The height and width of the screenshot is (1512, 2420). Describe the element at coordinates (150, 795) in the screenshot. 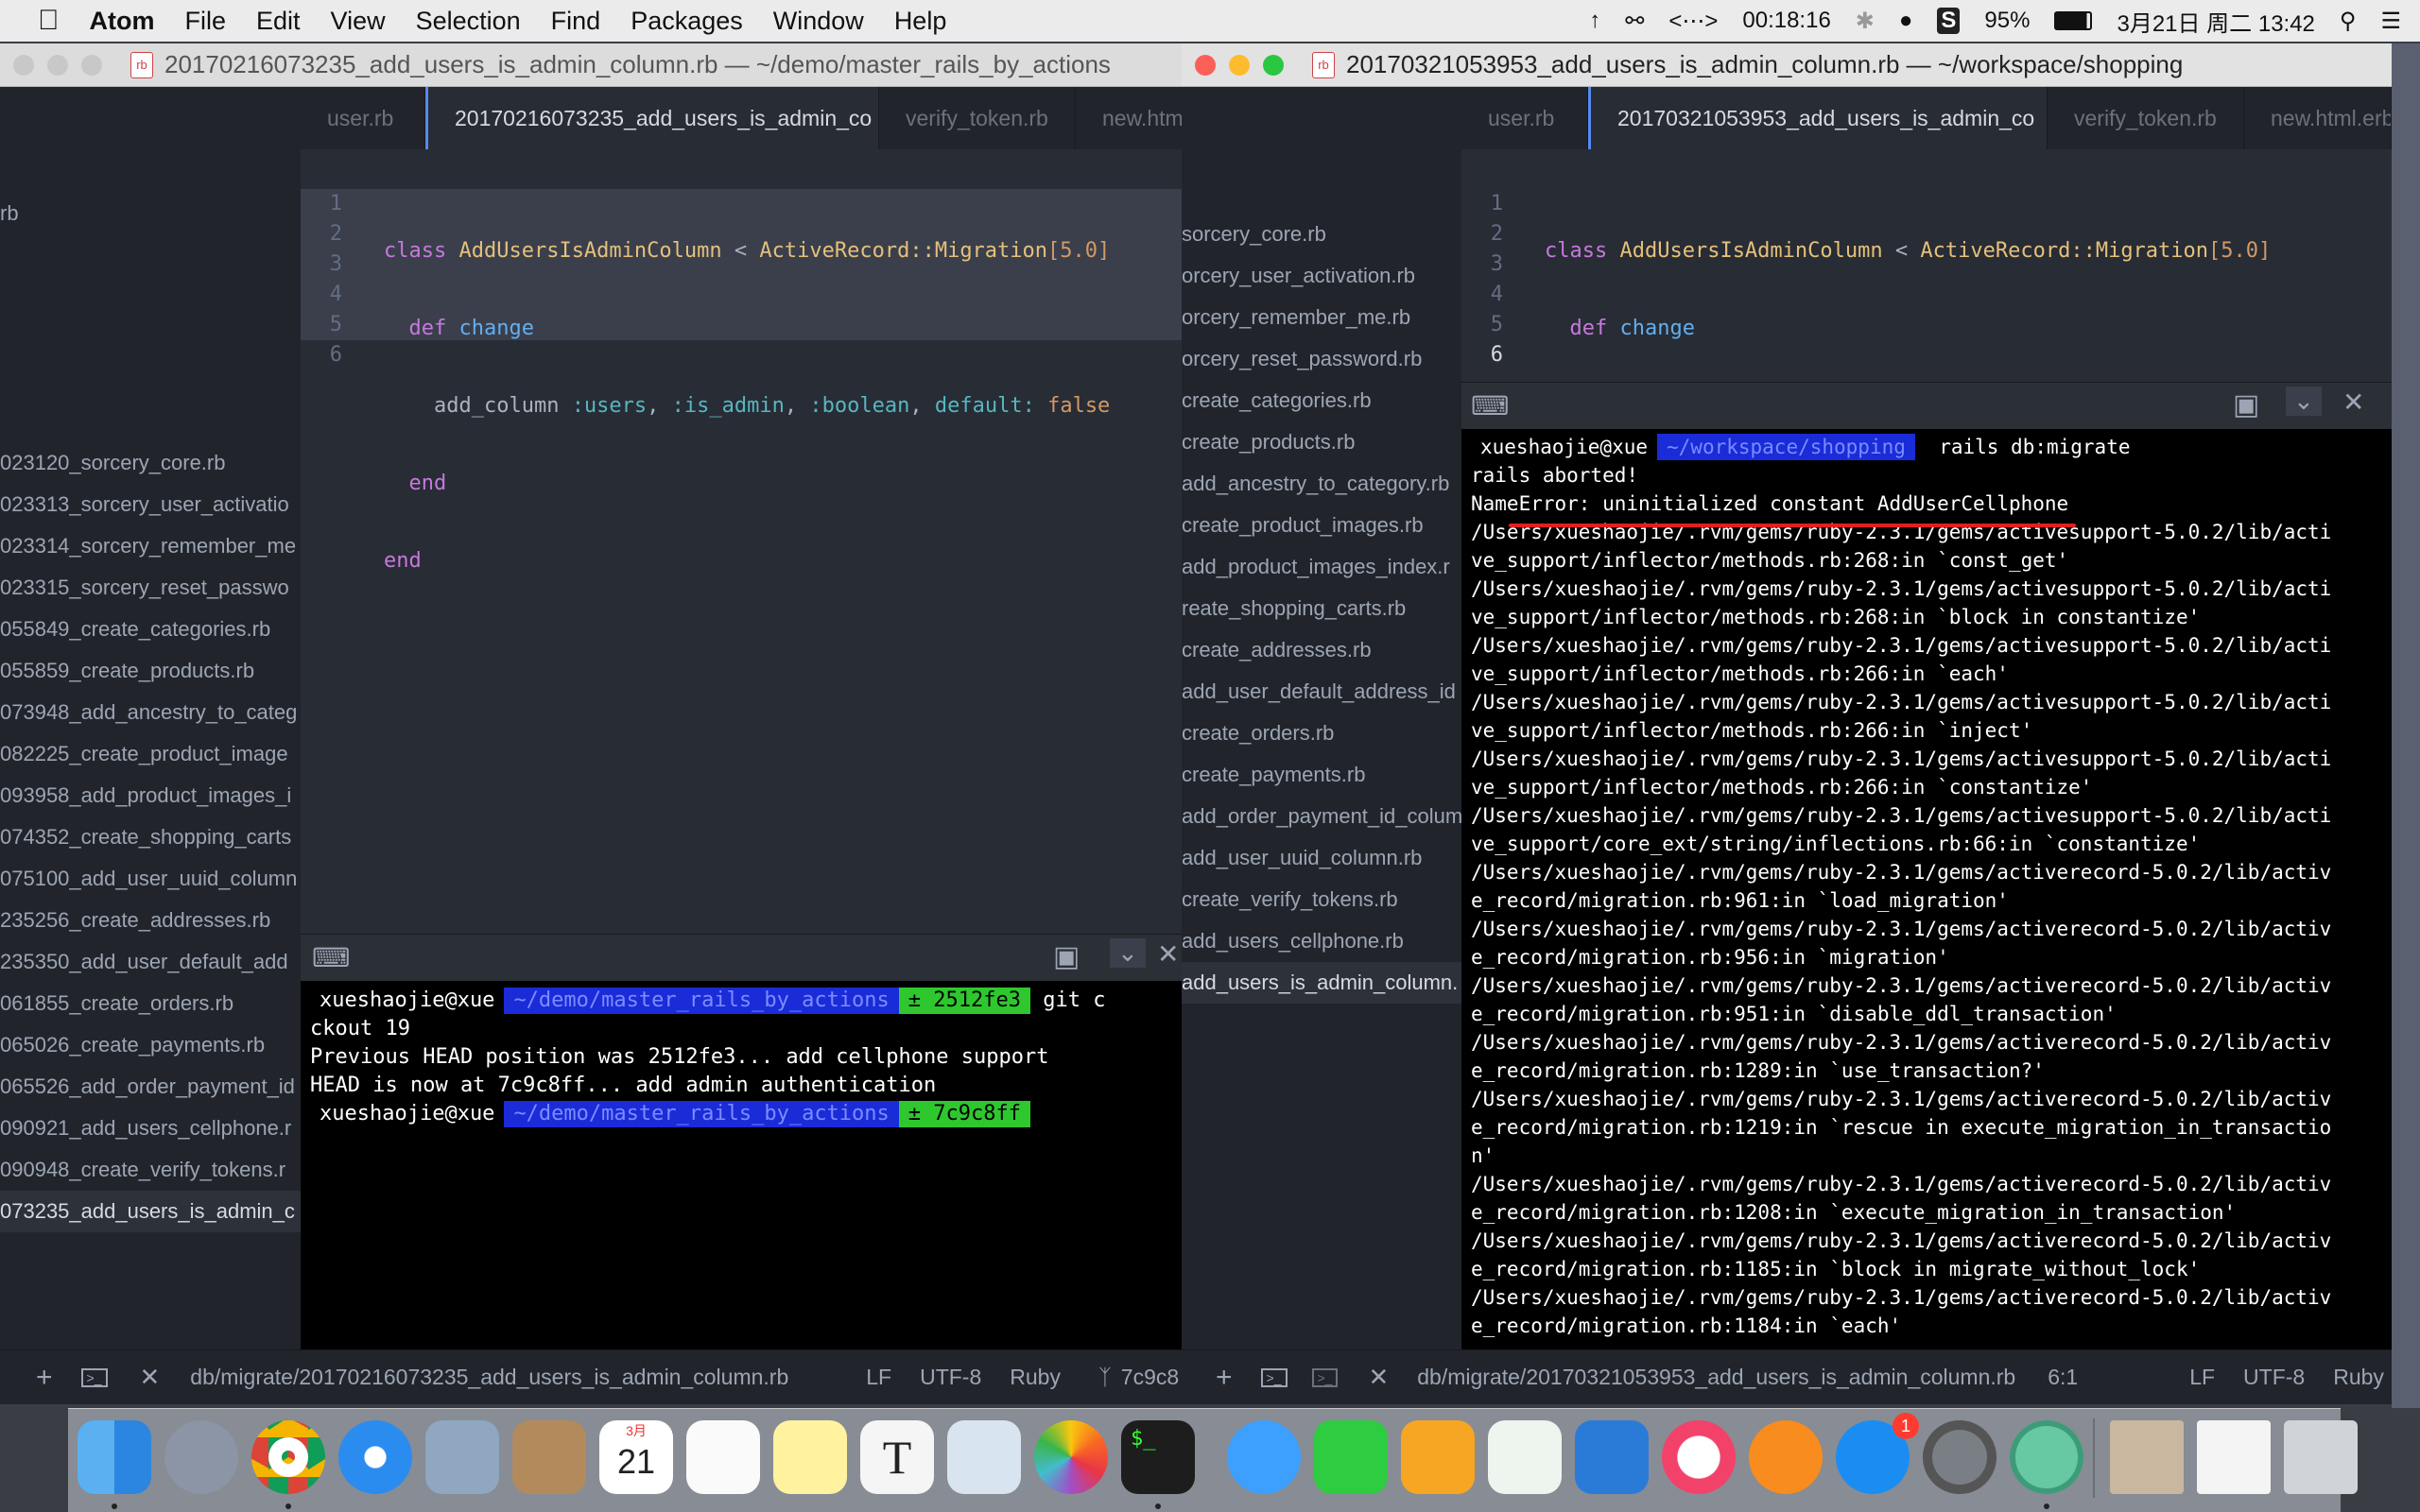

I see `tree-item: 093958_add_product_images_i` at that location.